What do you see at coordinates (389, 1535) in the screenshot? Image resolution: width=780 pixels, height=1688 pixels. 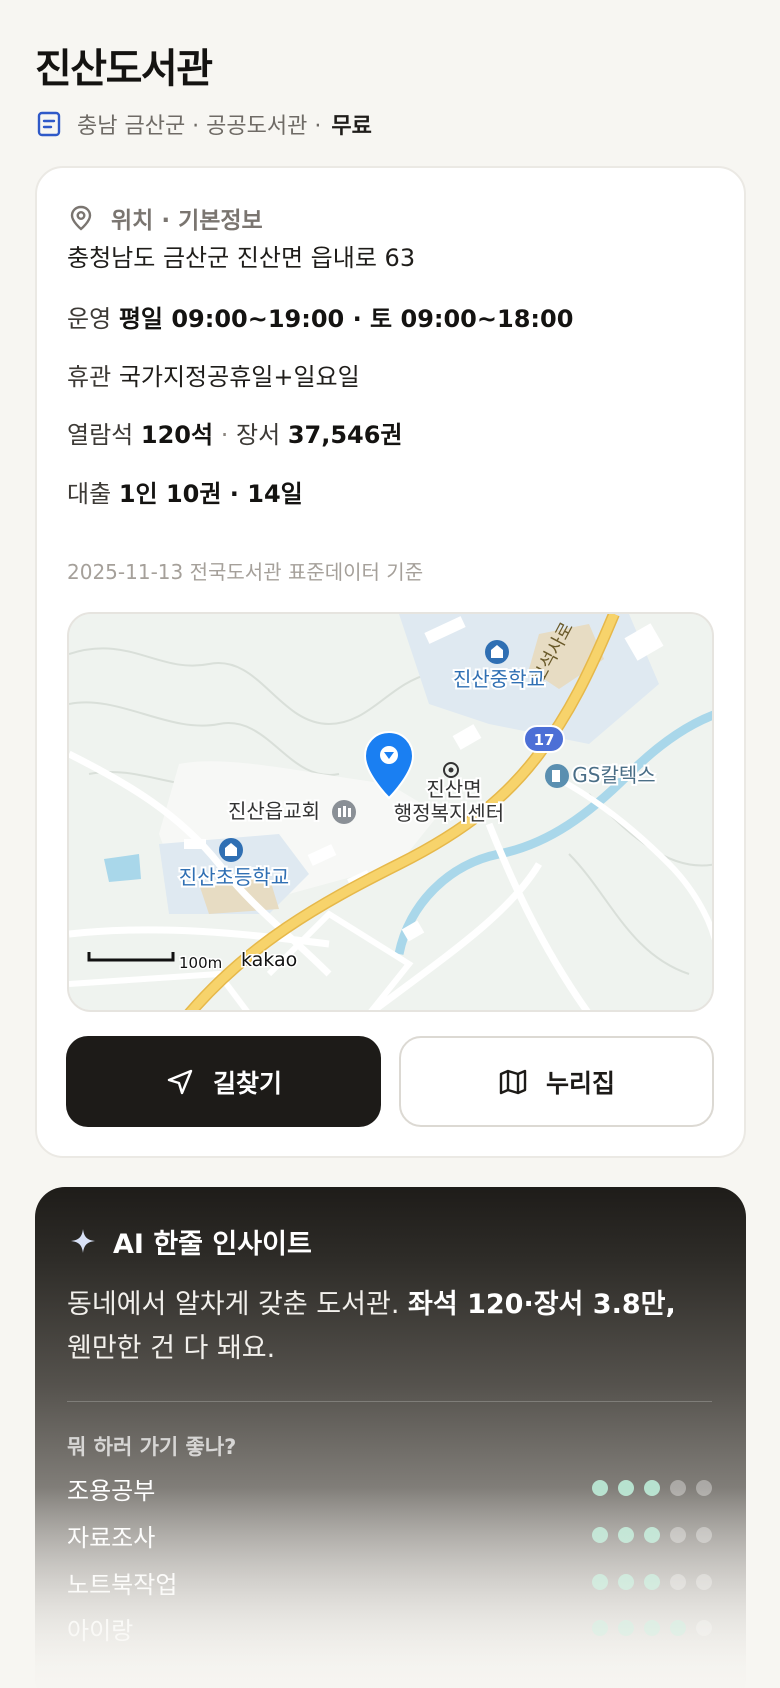 I see `activity-row: 자료조사` at bounding box center [389, 1535].